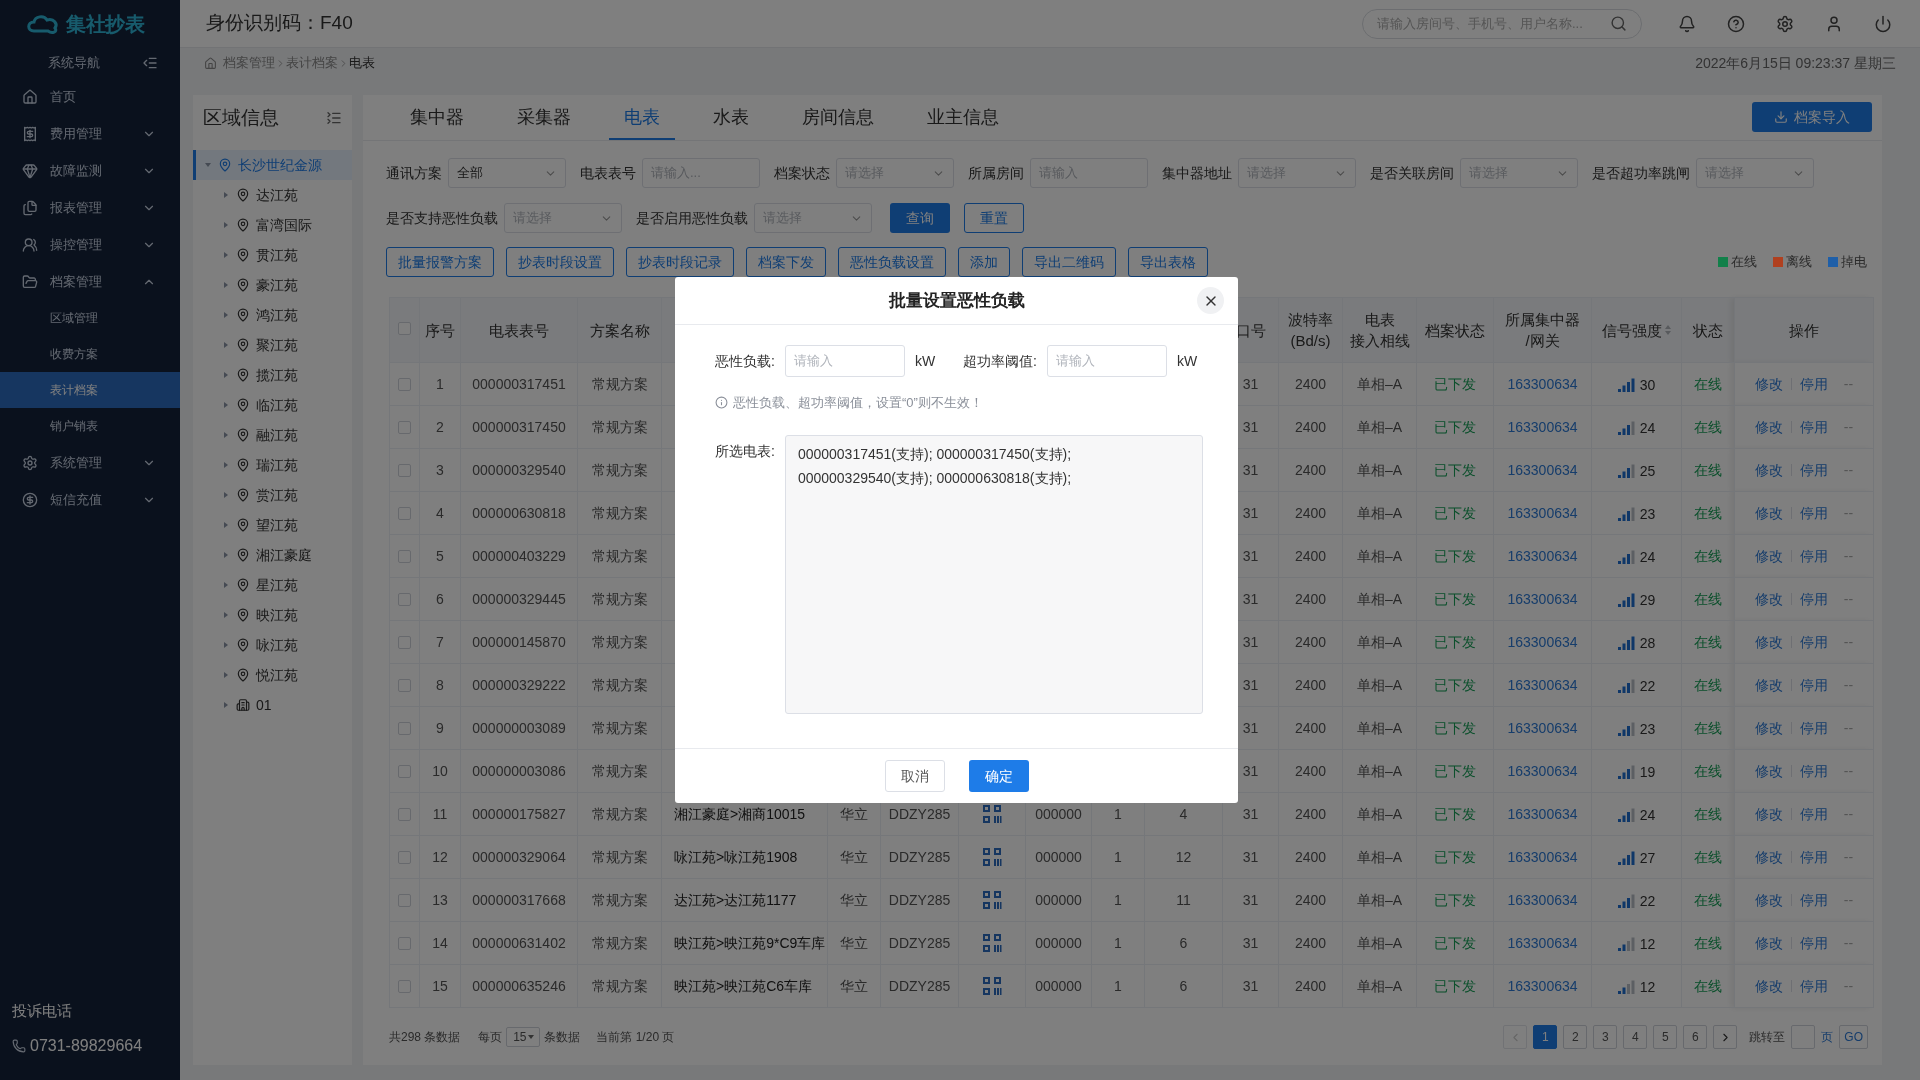 Image resolution: width=1920 pixels, height=1080 pixels. Describe the element at coordinates (642, 118) in the screenshot. I see `tab: 电表` at that location.